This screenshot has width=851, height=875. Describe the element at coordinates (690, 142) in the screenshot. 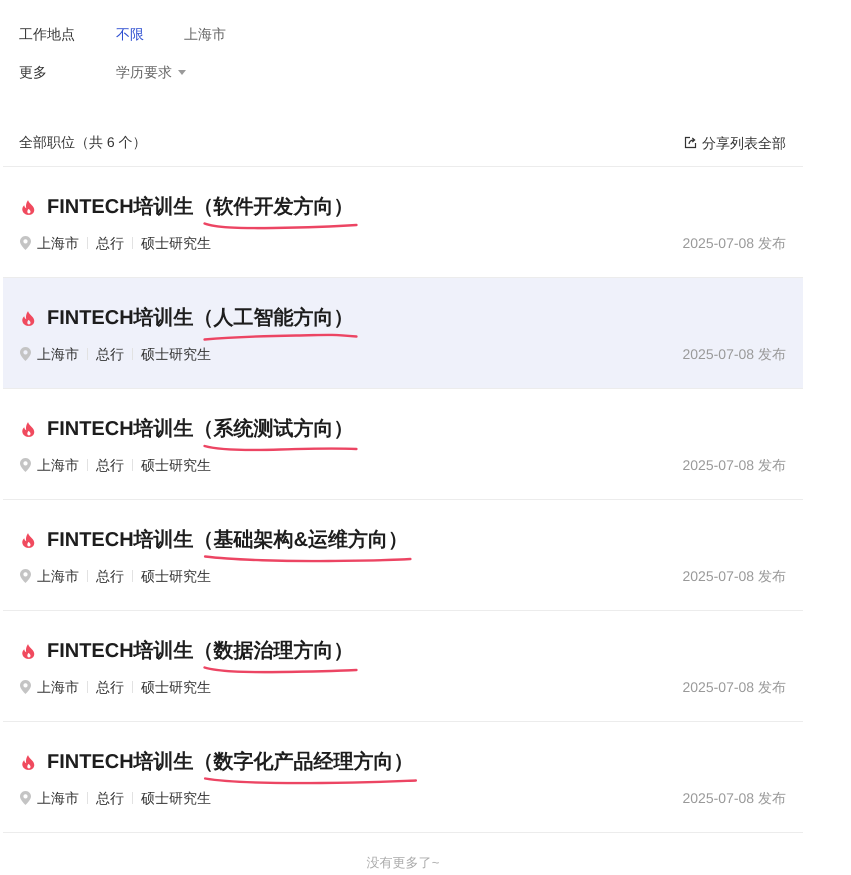

I see `share-icon` at that location.